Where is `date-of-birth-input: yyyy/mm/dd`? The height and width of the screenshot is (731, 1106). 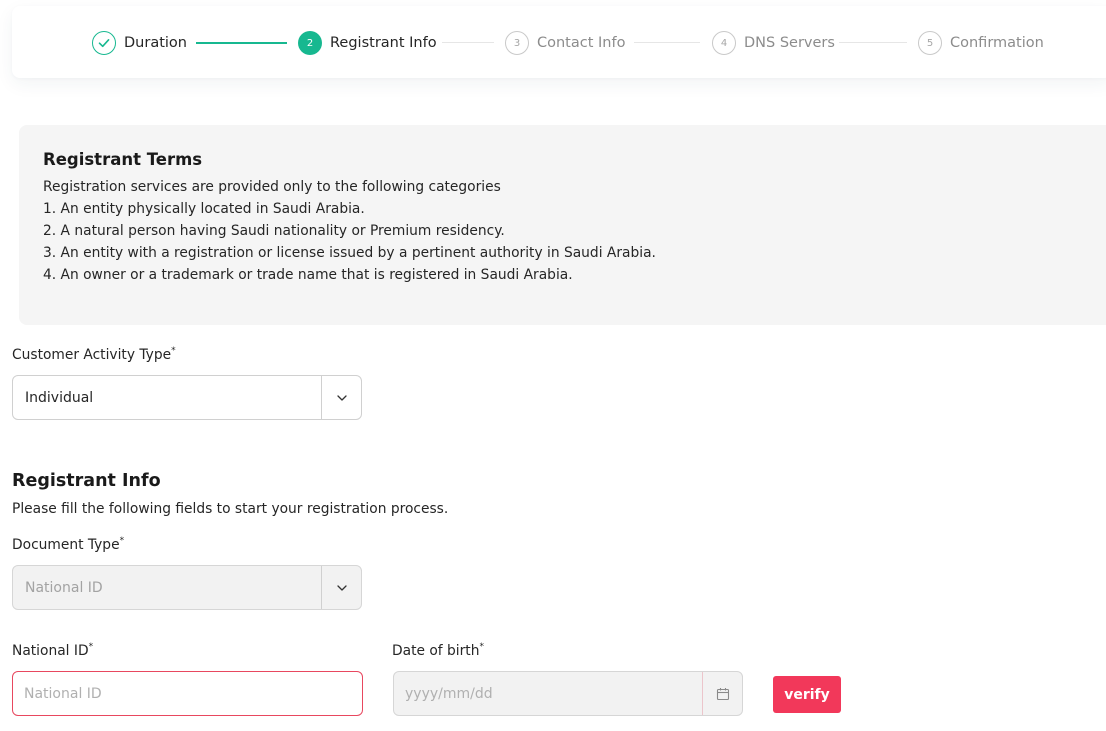 date-of-birth-input: yyyy/mm/dd is located at coordinates (568, 693).